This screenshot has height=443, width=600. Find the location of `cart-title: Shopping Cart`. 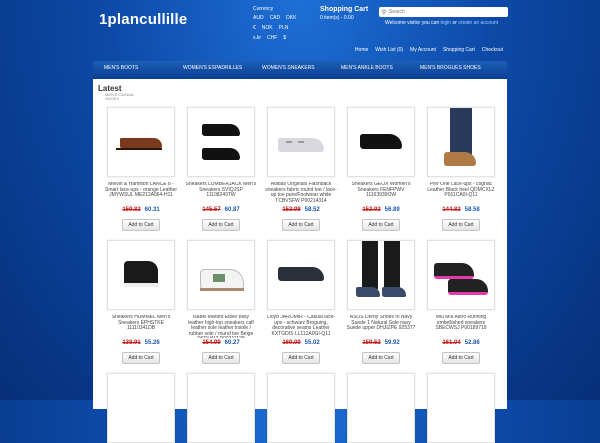

cart-title: Shopping Cart is located at coordinates (344, 9).